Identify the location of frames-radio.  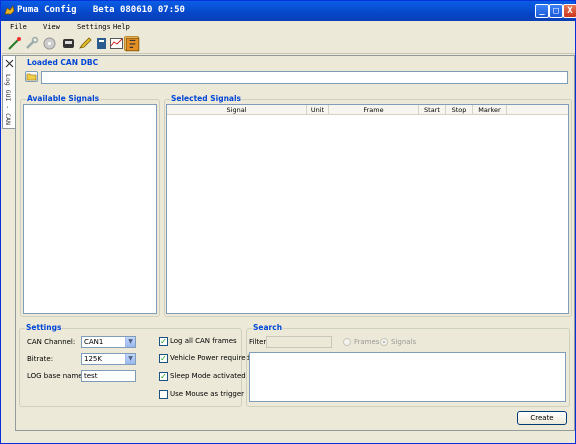
(347, 342).